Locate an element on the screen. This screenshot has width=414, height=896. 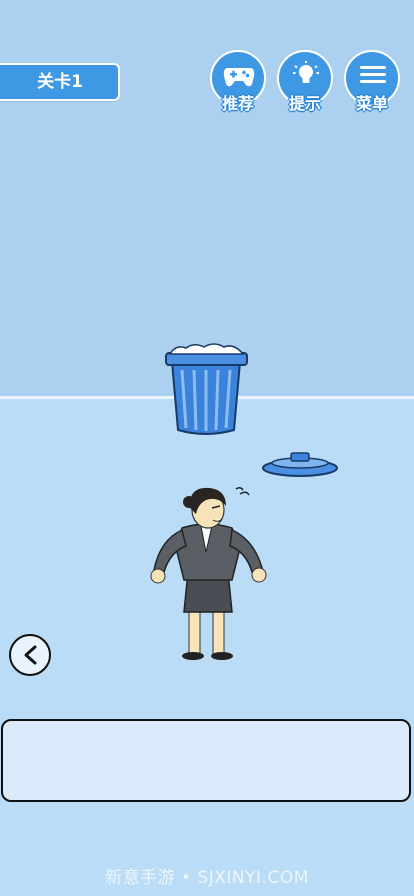
office-woman is located at coordinates (208, 573).